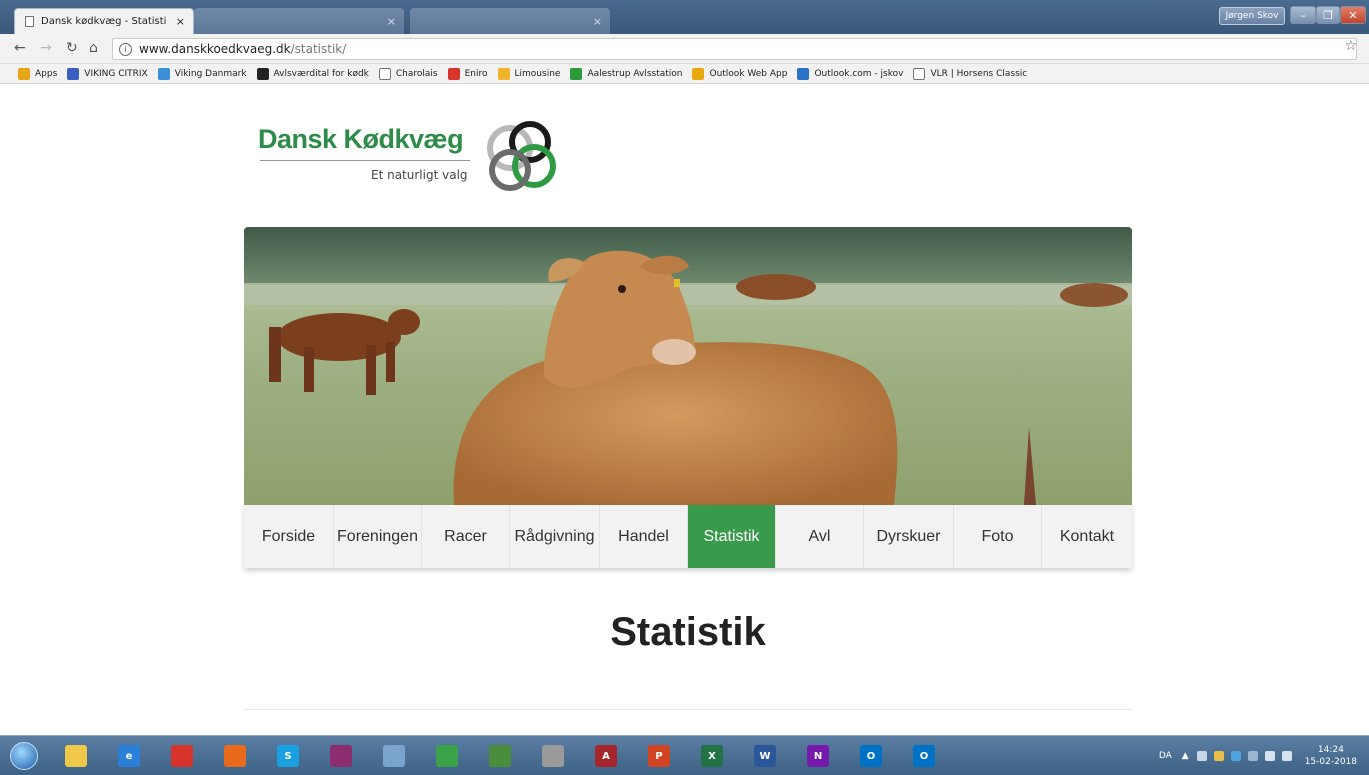 This screenshot has height=775, width=1369. I want to click on bookmark-item: Limousine, so click(528, 73).